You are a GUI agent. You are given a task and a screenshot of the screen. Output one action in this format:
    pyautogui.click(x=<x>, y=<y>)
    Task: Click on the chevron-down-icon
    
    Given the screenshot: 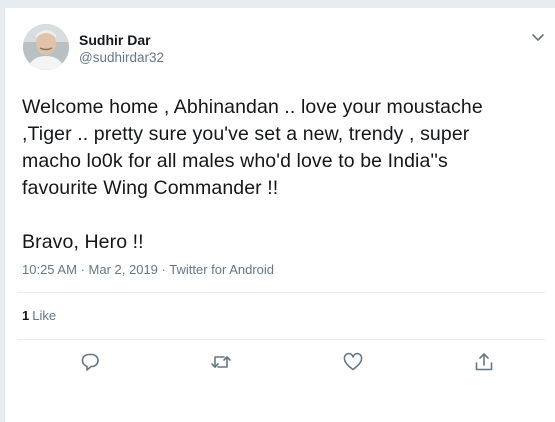 What is the action you would take?
    pyautogui.click(x=538, y=37)
    